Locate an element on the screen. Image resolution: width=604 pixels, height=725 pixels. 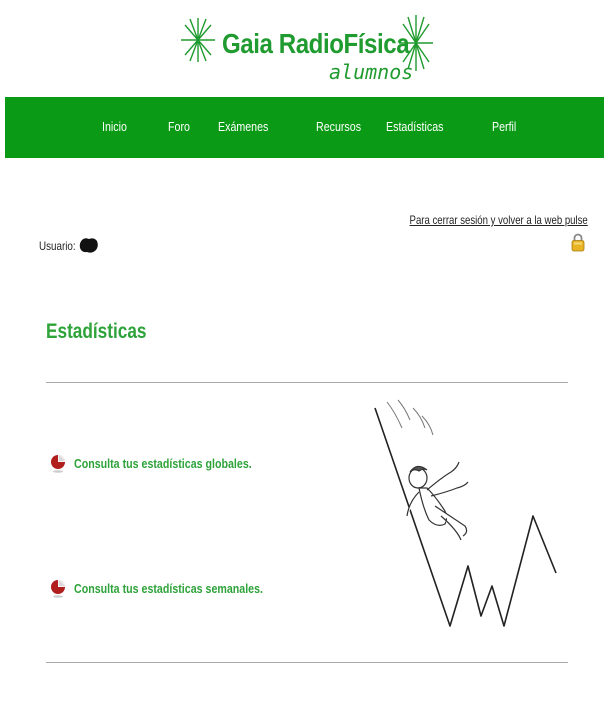
user-info: Usuario: is located at coordinates (68, 245).